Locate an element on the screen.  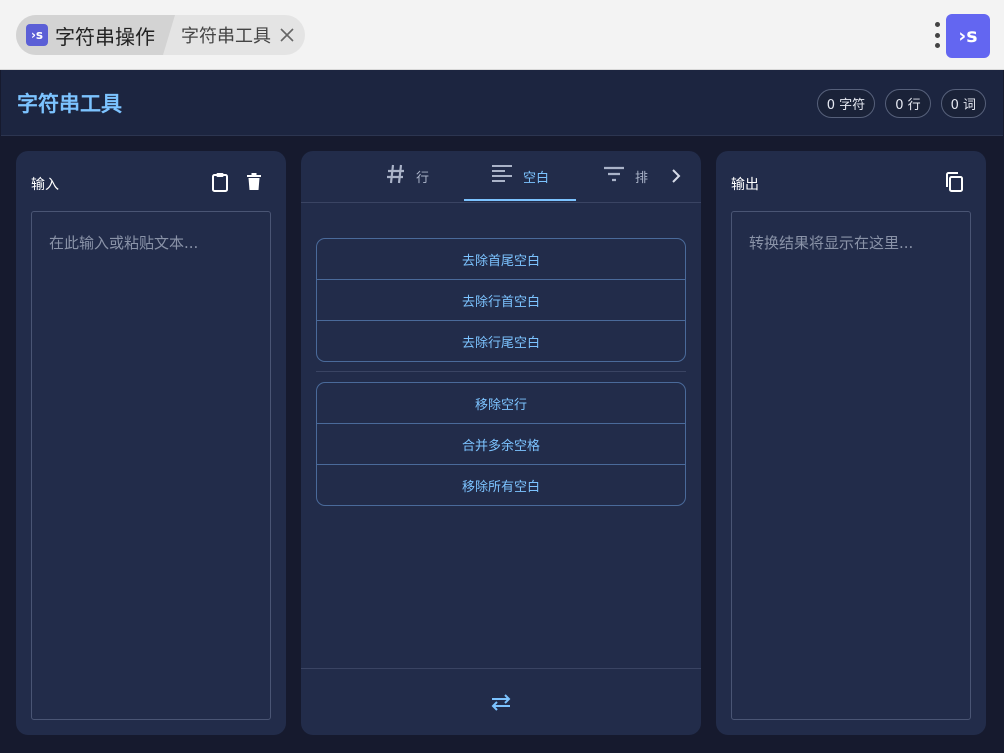
hash-icon is located at coordinates (396, 176).